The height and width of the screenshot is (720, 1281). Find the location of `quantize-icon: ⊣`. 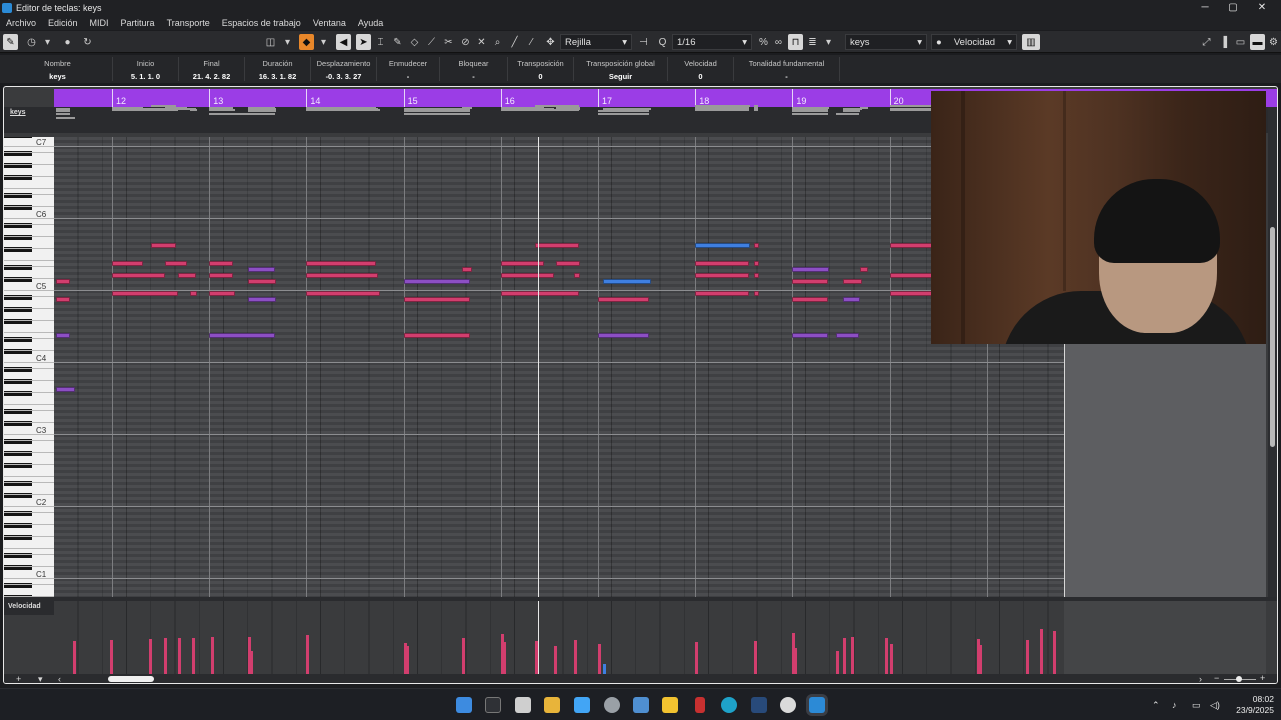

quantize-icon: ⊣ is located at coordinates (643, 42).